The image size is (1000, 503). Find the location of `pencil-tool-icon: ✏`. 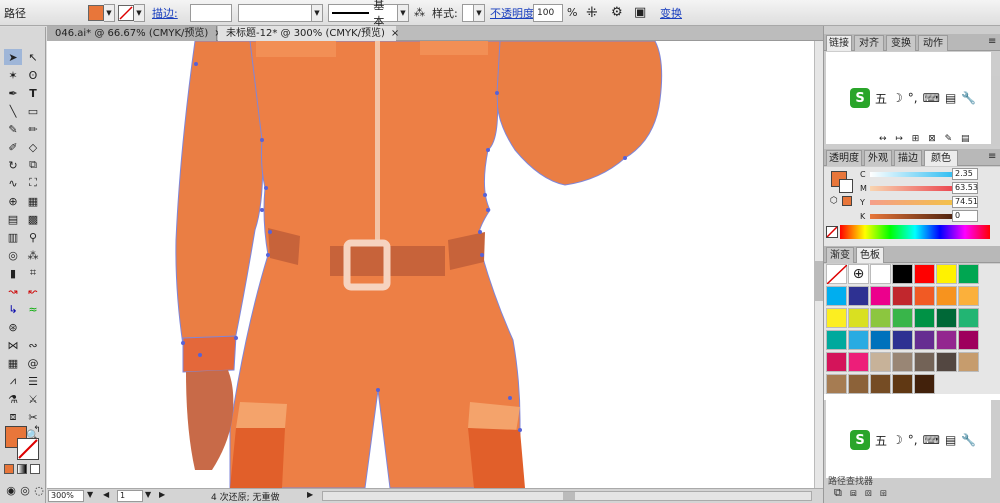

pencil-tool-icon: ✏ is located at coordinates (33, 129).